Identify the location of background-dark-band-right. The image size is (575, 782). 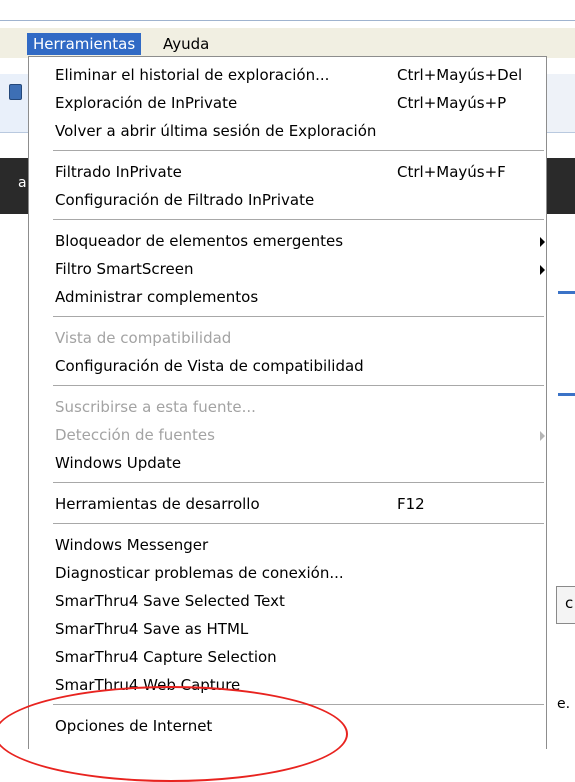
(561, 186).